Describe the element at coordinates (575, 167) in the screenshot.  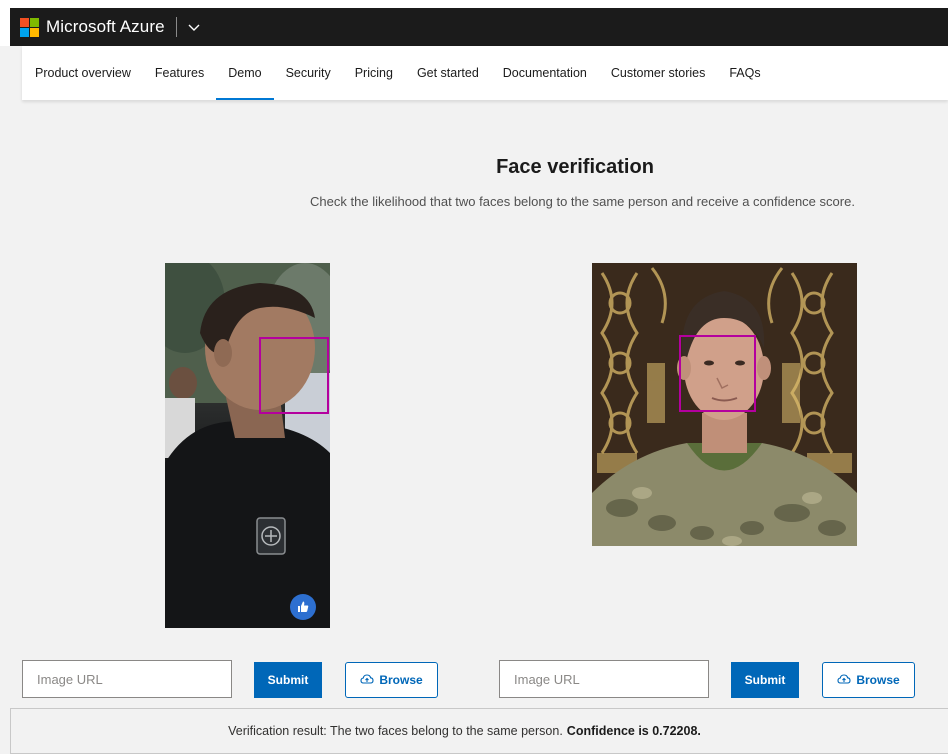
I see `page-title: Face verification` at that location.